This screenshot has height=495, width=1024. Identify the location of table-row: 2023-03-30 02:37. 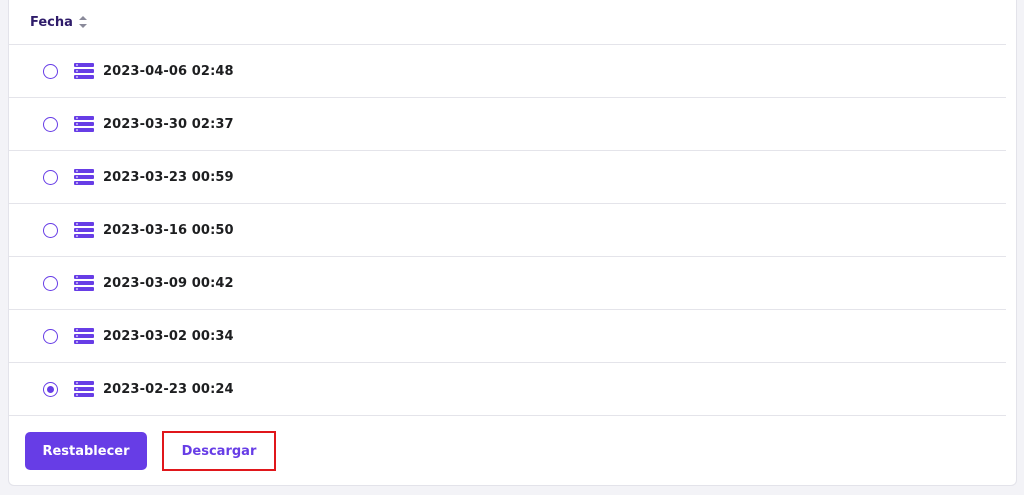
(507, 124).